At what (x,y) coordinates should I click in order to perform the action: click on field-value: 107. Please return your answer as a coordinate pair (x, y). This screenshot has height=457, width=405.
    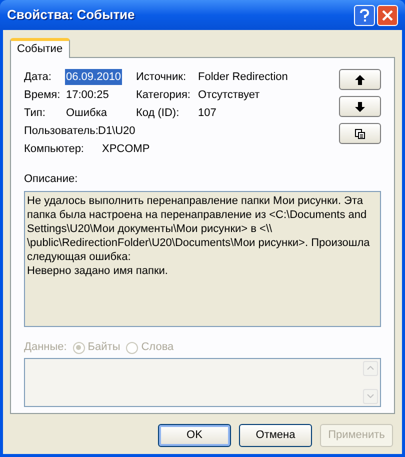
    Looking at the image, I should click on (207, 113).